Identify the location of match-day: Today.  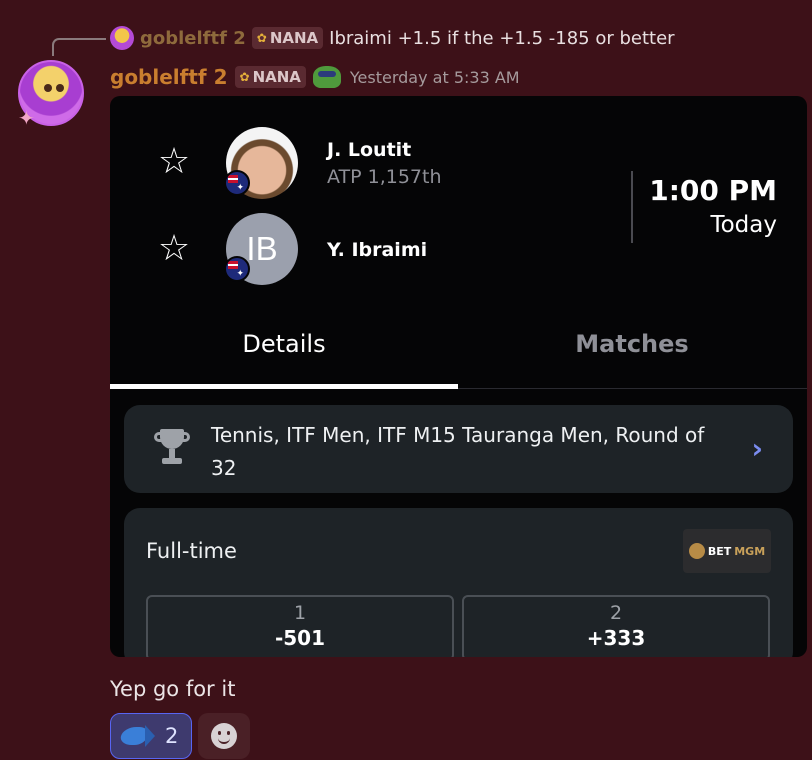
(743, 225).